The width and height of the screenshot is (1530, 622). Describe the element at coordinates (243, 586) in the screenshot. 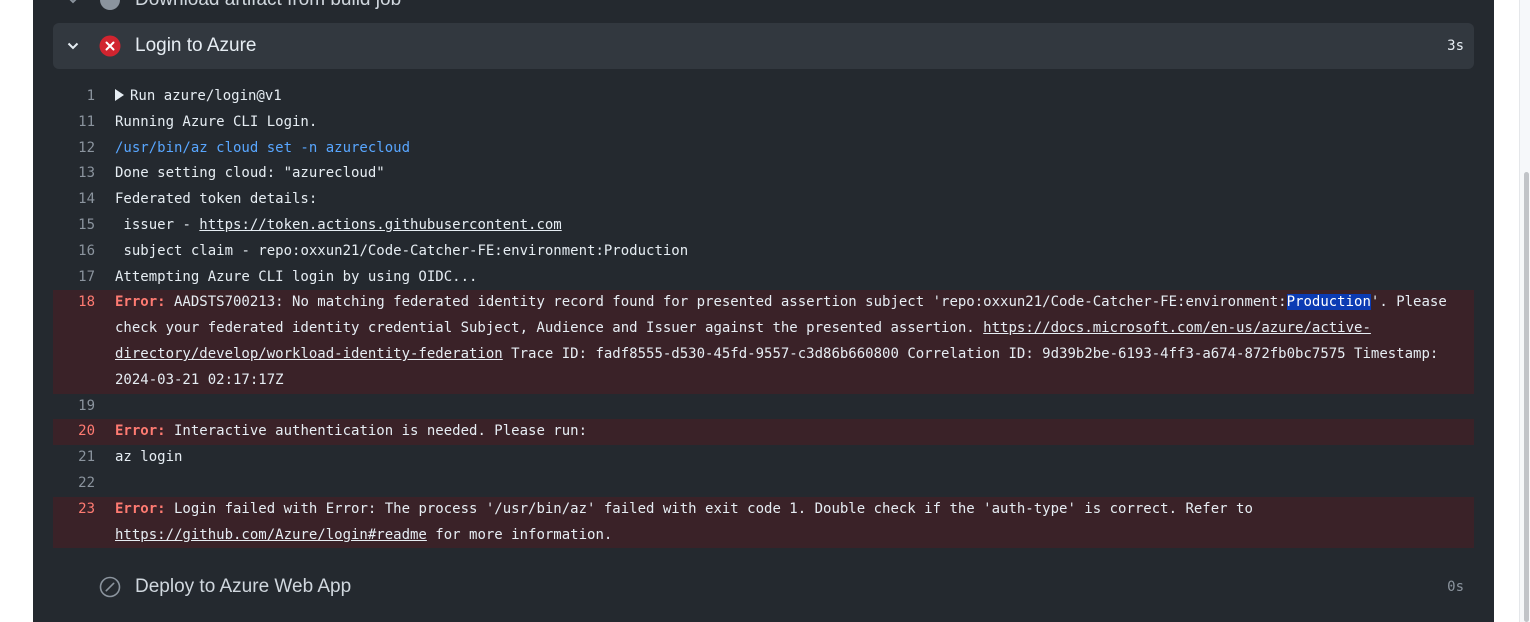

I see `step-title: Deploy to Azure Web App` at that location.